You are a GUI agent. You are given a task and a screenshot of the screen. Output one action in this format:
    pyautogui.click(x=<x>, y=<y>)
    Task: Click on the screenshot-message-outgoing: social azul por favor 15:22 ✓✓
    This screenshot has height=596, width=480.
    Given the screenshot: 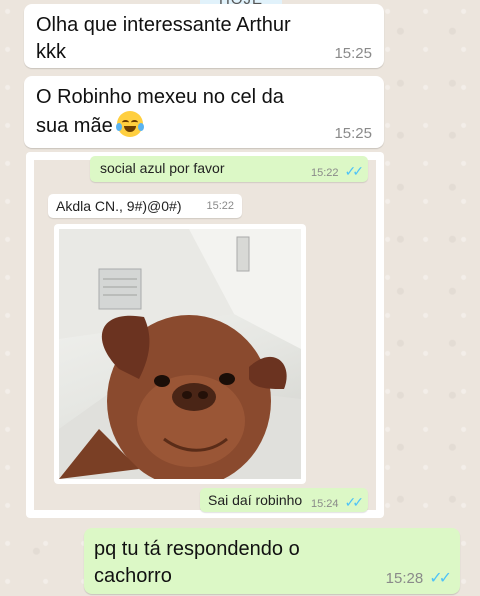 What is the action you would take?
    pyautogui.click(x=229, y=169)
    